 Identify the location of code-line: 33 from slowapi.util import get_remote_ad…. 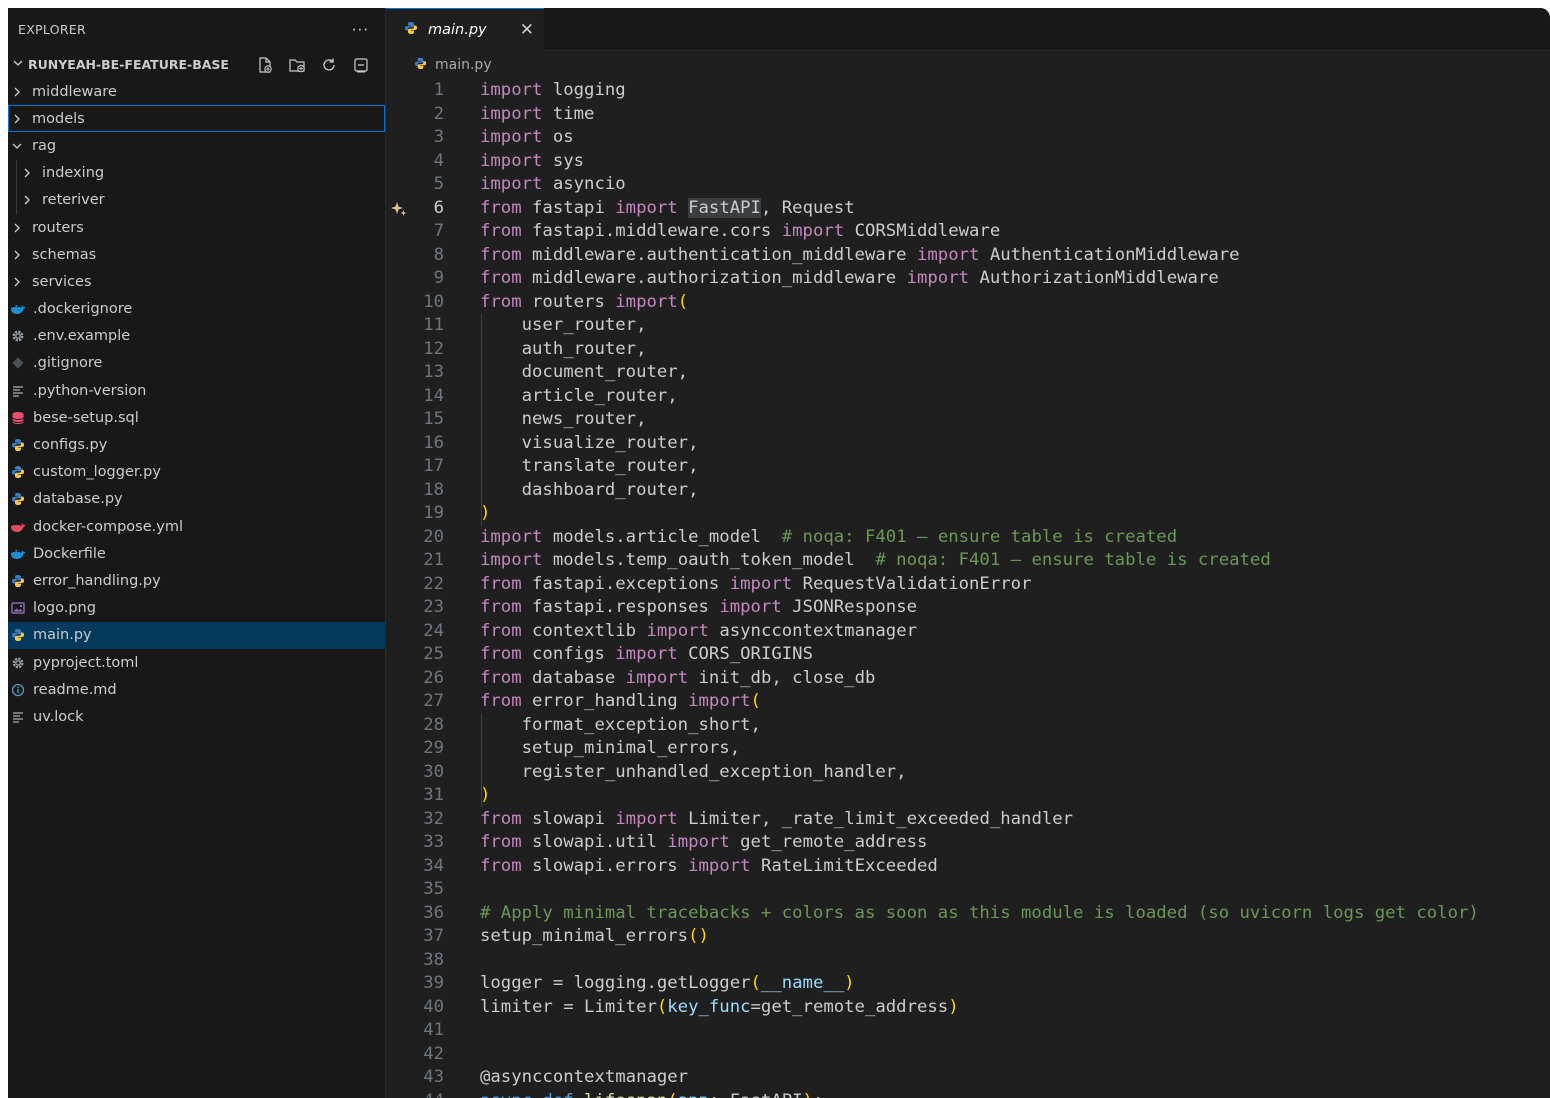
(968, 843).